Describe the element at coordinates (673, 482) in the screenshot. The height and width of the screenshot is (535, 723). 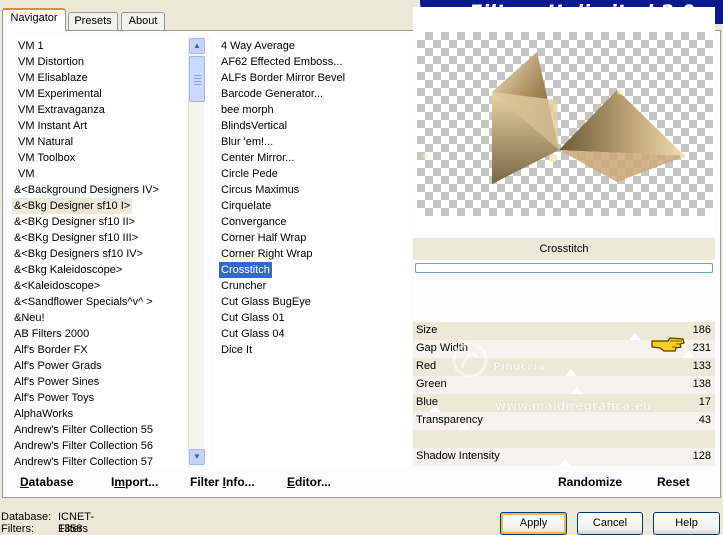
I see `reset-button: Reset` at that location.